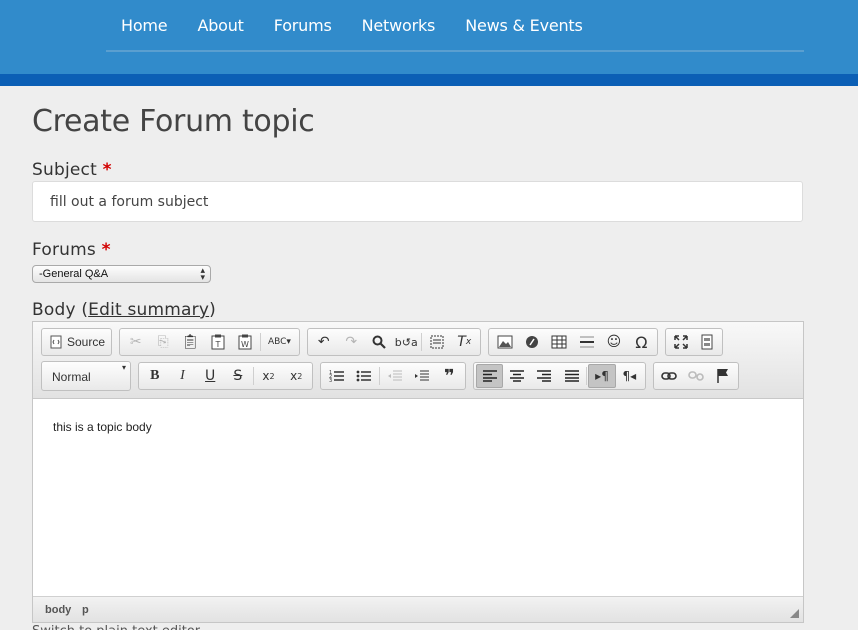 The image size is (858, 630). Describe the element at coordinates (613, 342) in the screenshot. I see `smiley-icon: ☺` at that location.